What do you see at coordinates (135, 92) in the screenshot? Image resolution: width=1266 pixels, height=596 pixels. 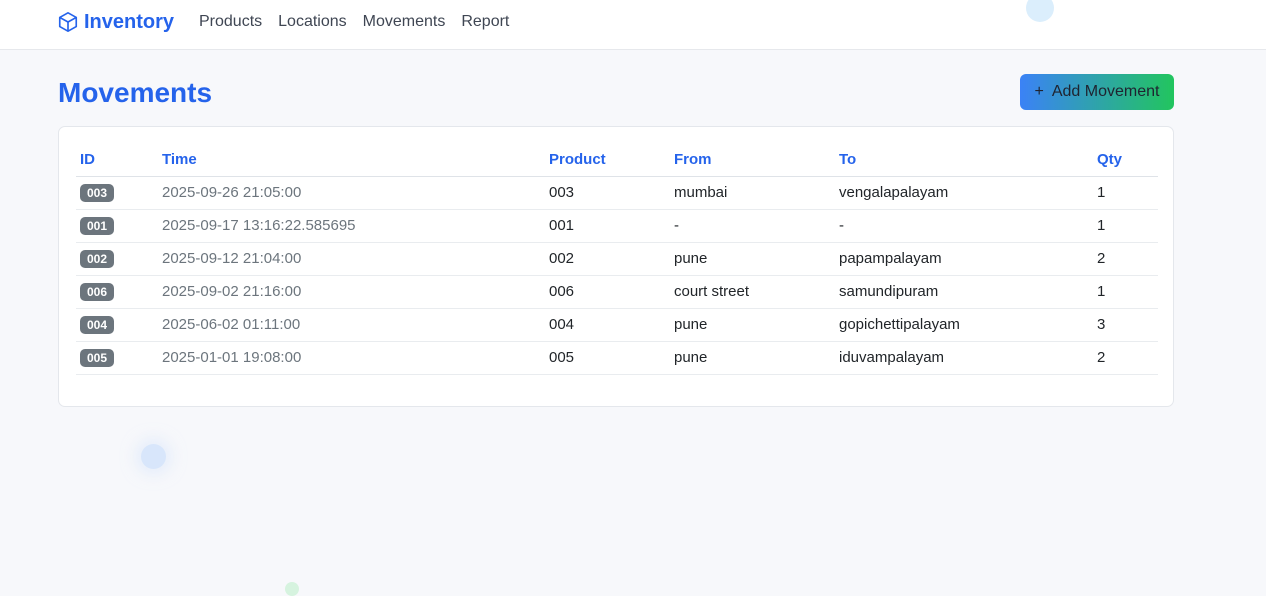 I see `page-title: Movements` at bounding box center [135, 92].